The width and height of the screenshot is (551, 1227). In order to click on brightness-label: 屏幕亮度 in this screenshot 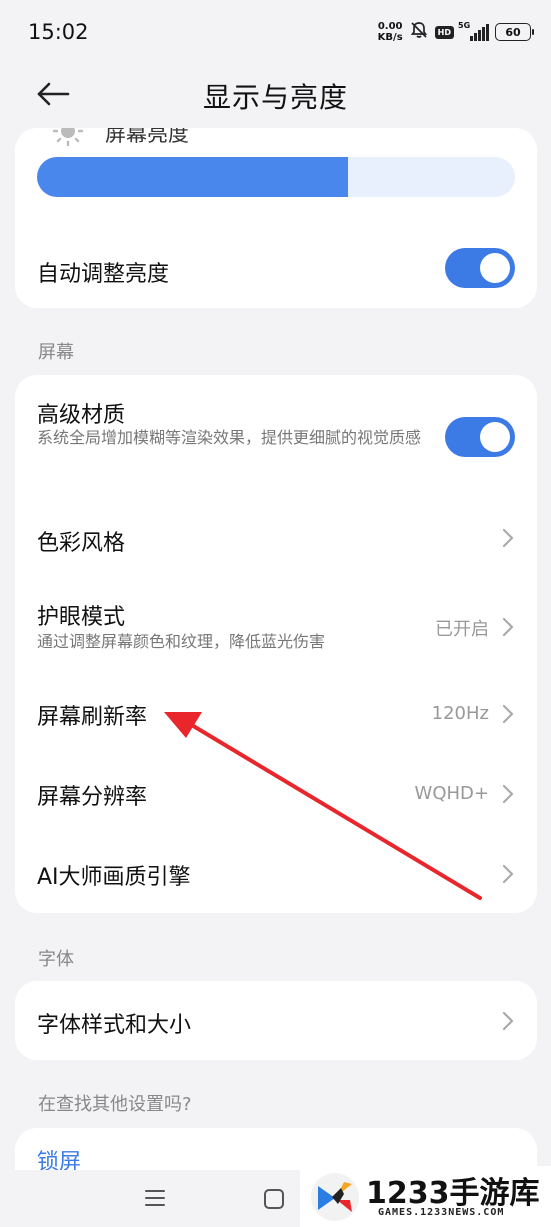, I will do `click(147, 137)`.